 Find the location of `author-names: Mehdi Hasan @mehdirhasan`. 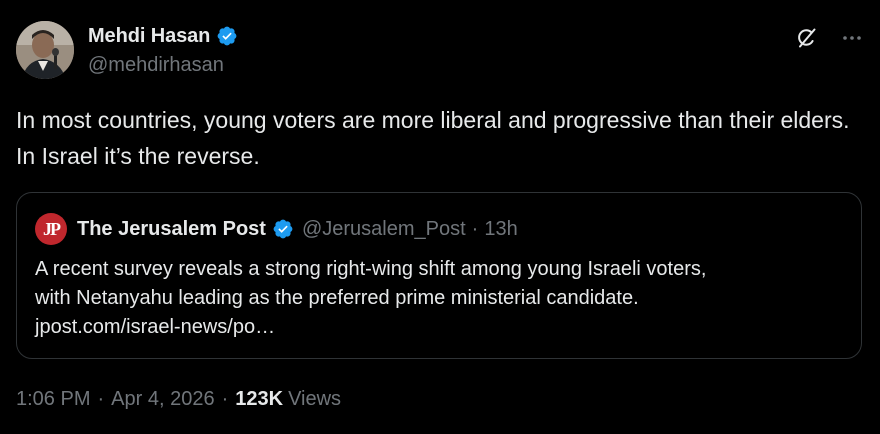

author-names: Mehdi Hasan @mehdirhasan is located at coordinates (163, 49).